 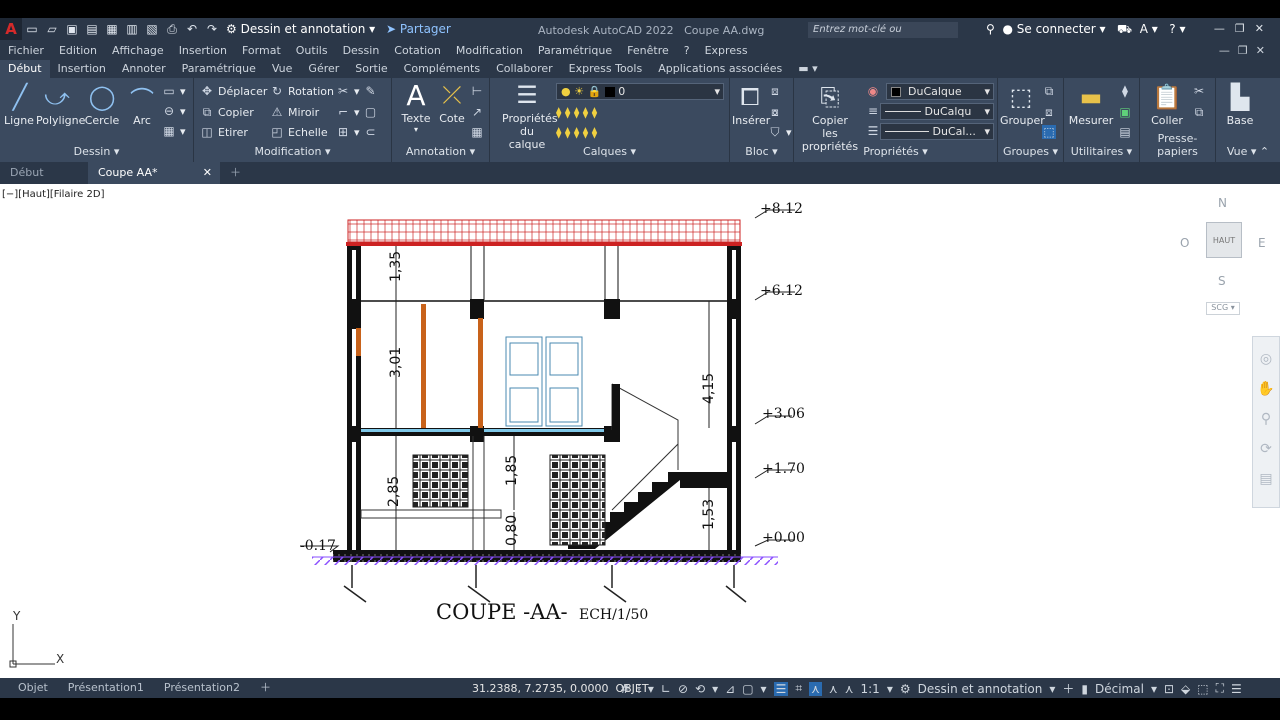 What do you see at coordinates (1091, 104) in the screenshot?
I see `measure-button: ▬ Mesurer` at bounding box center [1091, 104].